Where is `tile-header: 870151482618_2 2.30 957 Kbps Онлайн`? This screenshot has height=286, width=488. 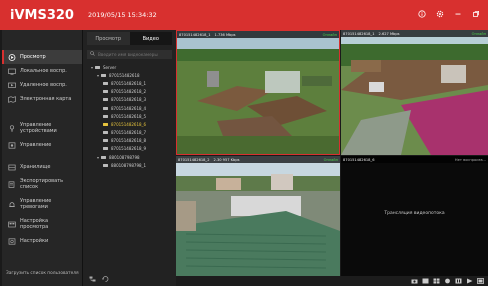
tile-header: 870151482618_2 2.30 957 Kbps Онлайн is located at coordinates (258, 159).